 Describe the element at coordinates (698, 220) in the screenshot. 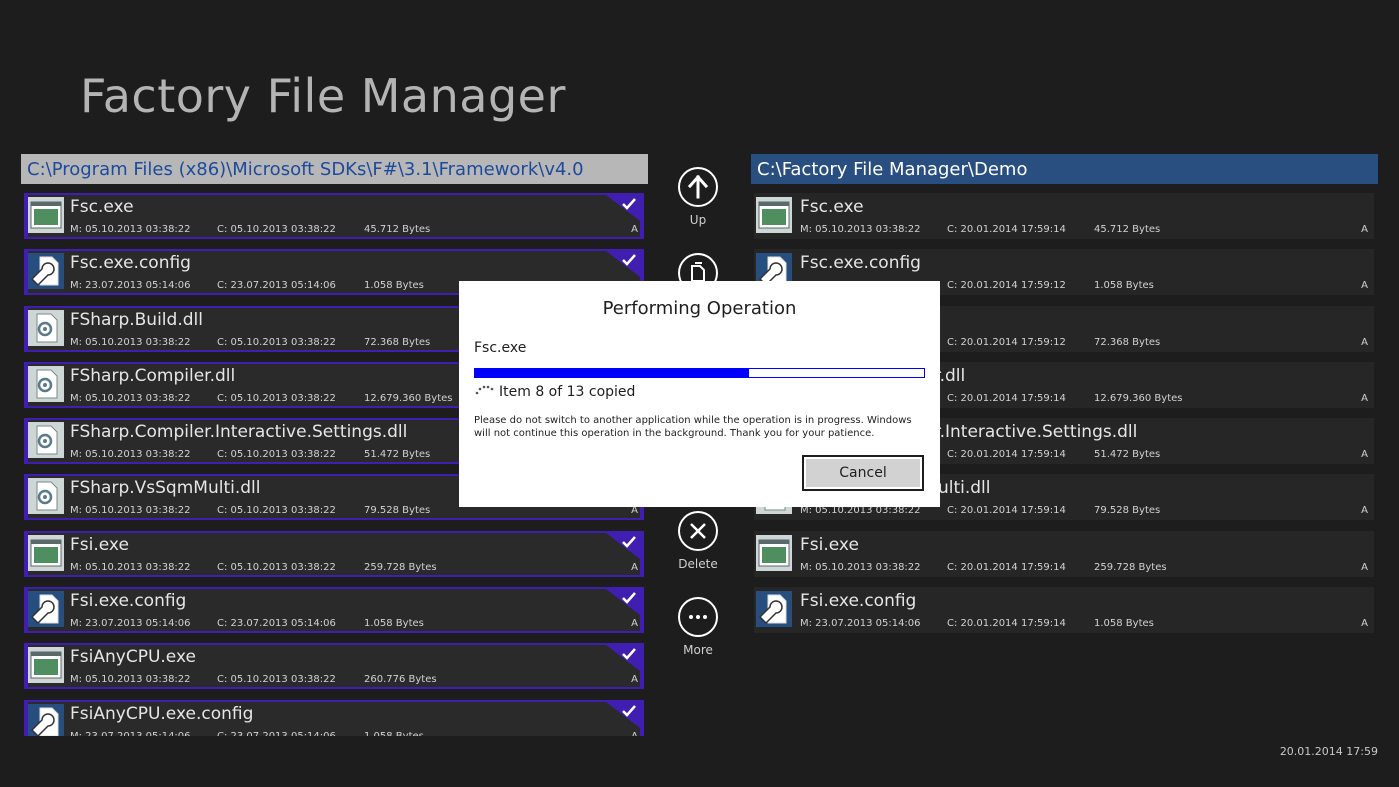

I see `up-label: Up` at that location.